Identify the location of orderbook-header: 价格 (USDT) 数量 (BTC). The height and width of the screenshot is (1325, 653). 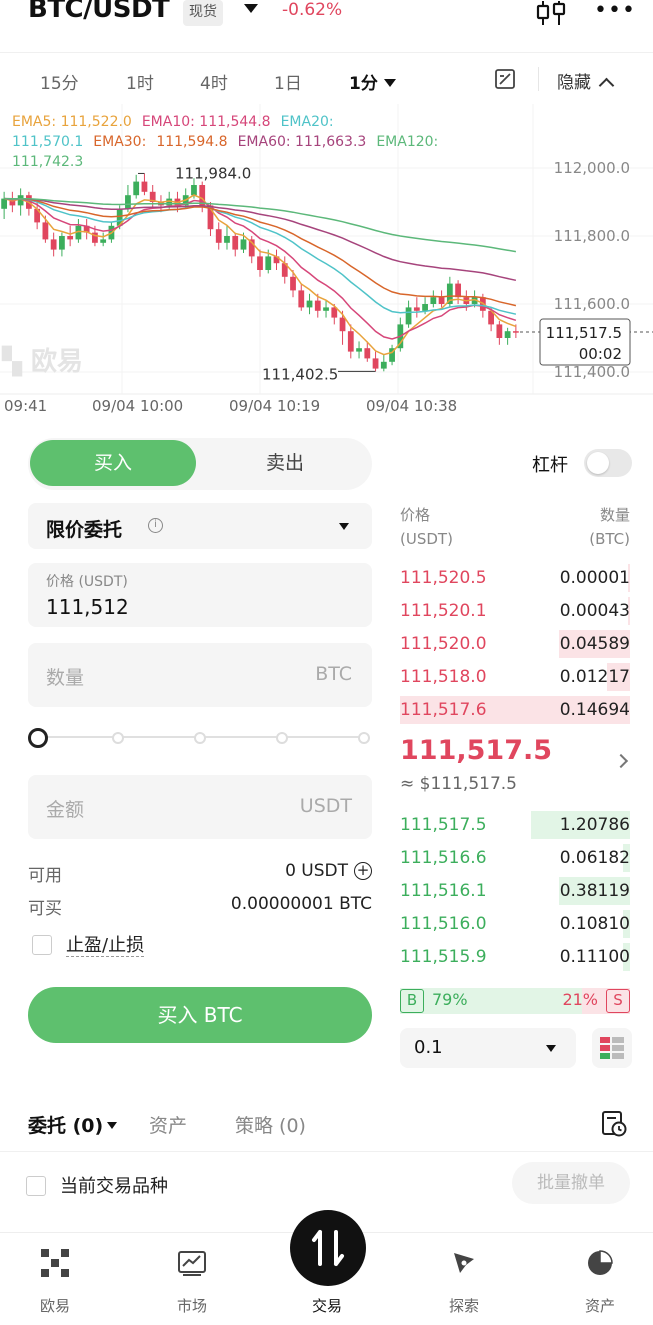
(515, 527).